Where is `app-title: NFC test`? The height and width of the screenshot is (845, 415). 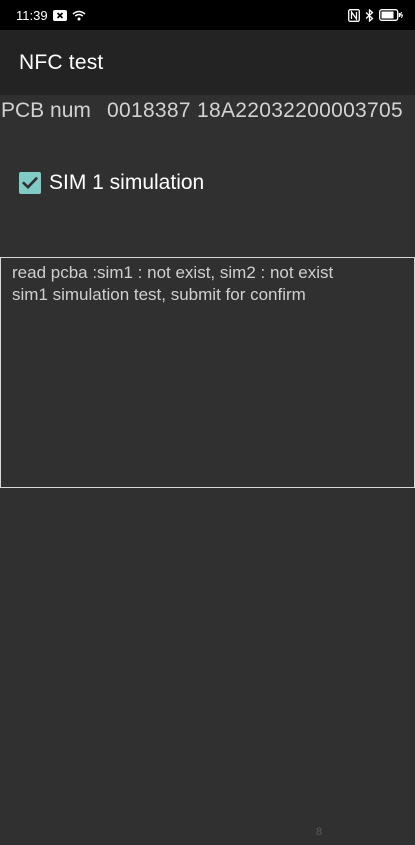
app-title: NFC test is located at coordinates (61, 62).